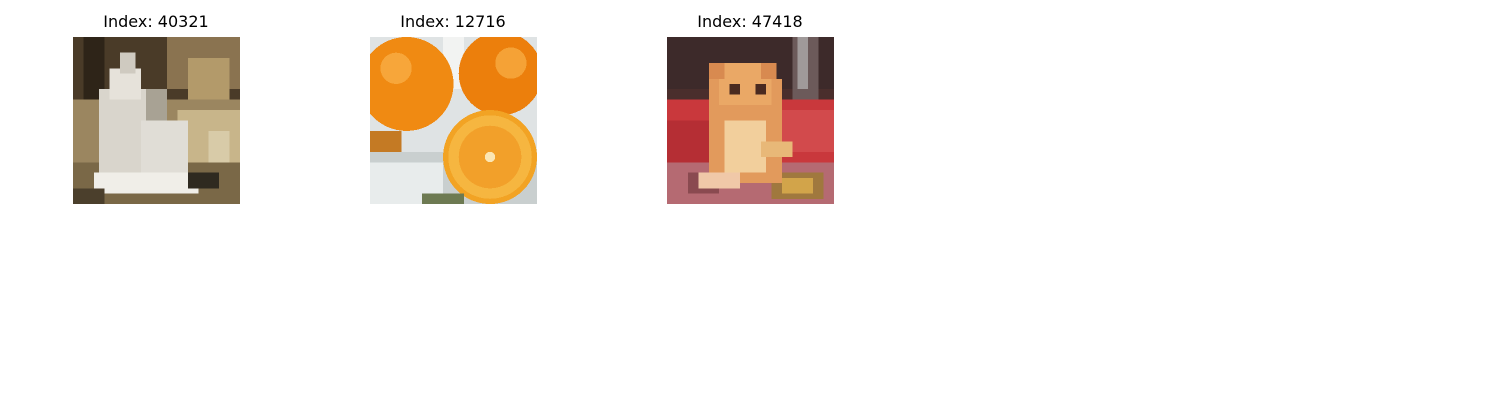  Describe the element at coordinates (156, 21) in the screenshot. I see `panel-title: Index: 40321` at that location.